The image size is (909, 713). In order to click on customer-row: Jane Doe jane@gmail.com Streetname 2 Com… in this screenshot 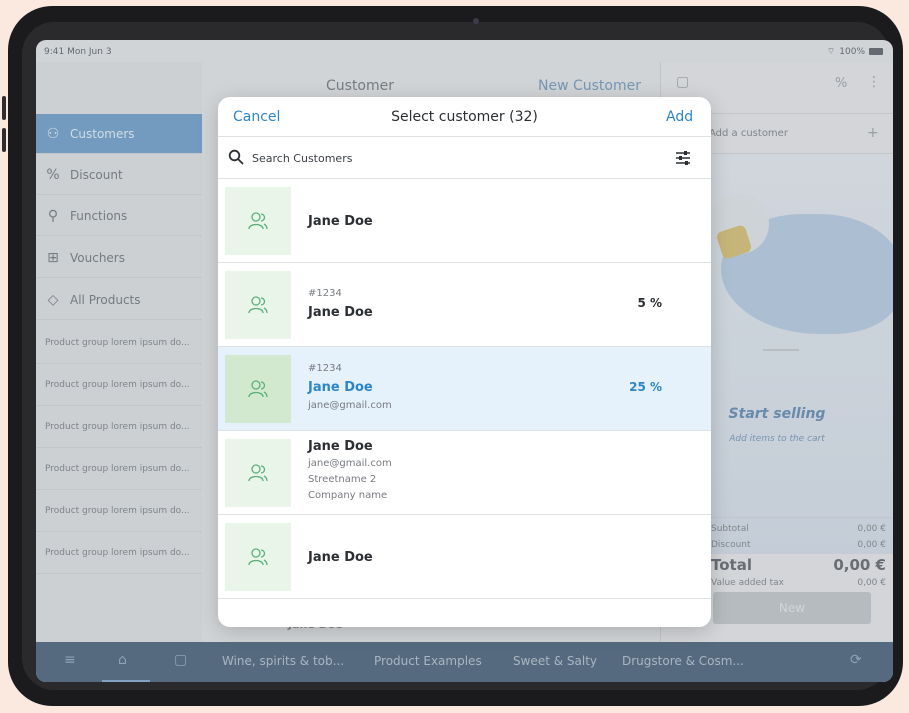, I will do `click(464, 473)`.